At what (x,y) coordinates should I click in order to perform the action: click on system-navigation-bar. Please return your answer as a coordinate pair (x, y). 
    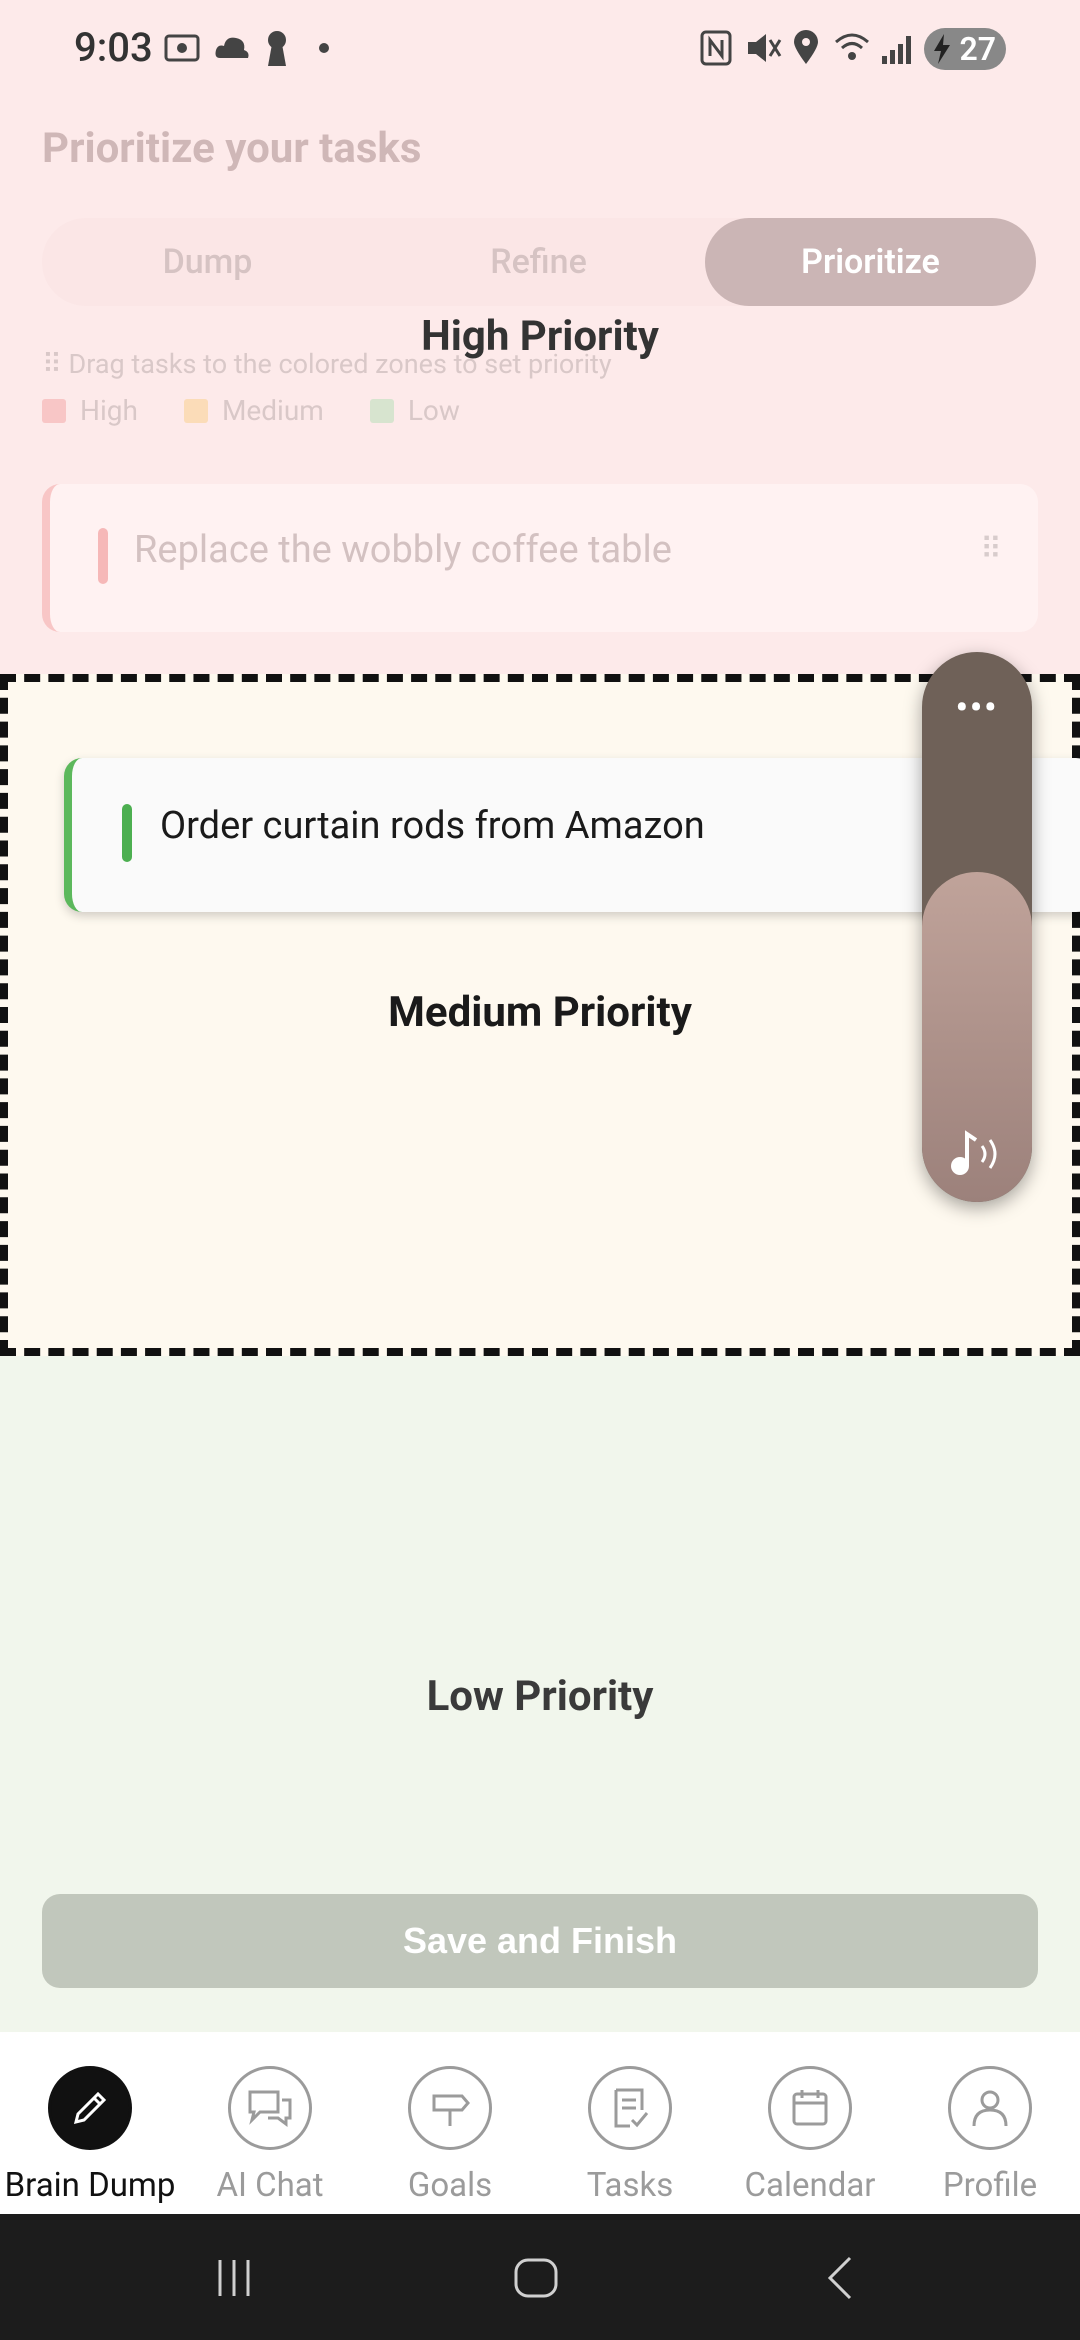
    Looking at the image, I should click on (540, 2277).